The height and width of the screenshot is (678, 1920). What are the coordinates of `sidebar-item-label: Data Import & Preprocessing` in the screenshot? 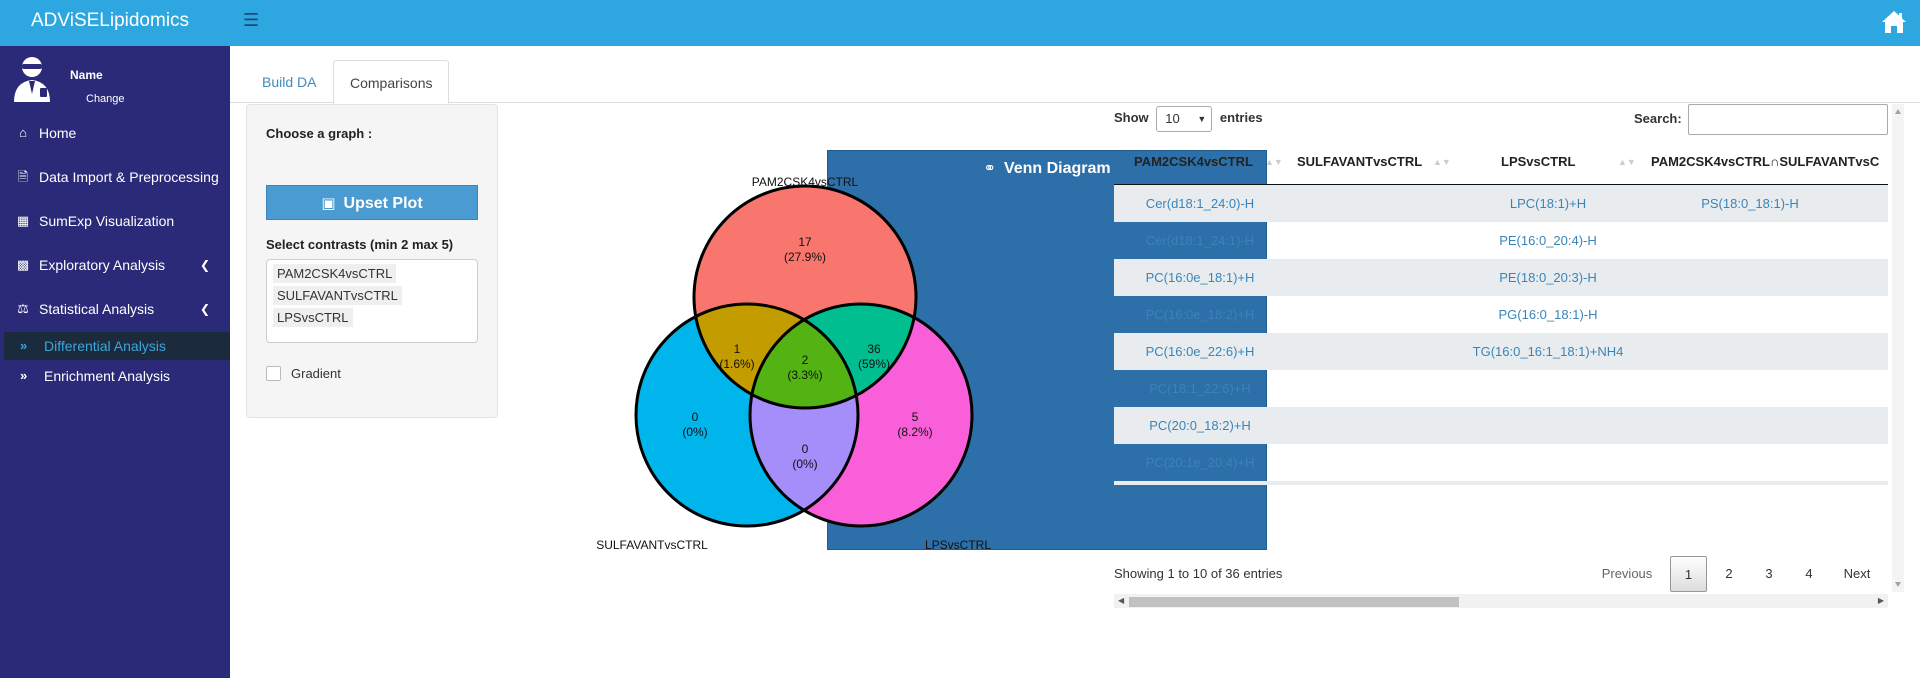 It's located at (129, 177).